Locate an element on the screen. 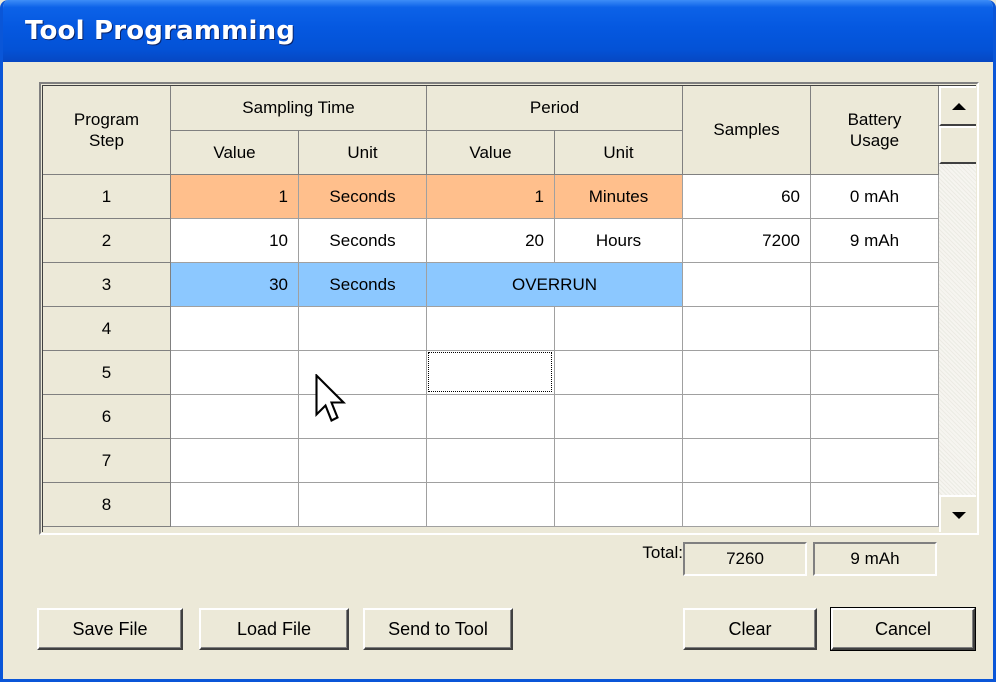  header-samples: Samples is located at coordinates (747, 130).